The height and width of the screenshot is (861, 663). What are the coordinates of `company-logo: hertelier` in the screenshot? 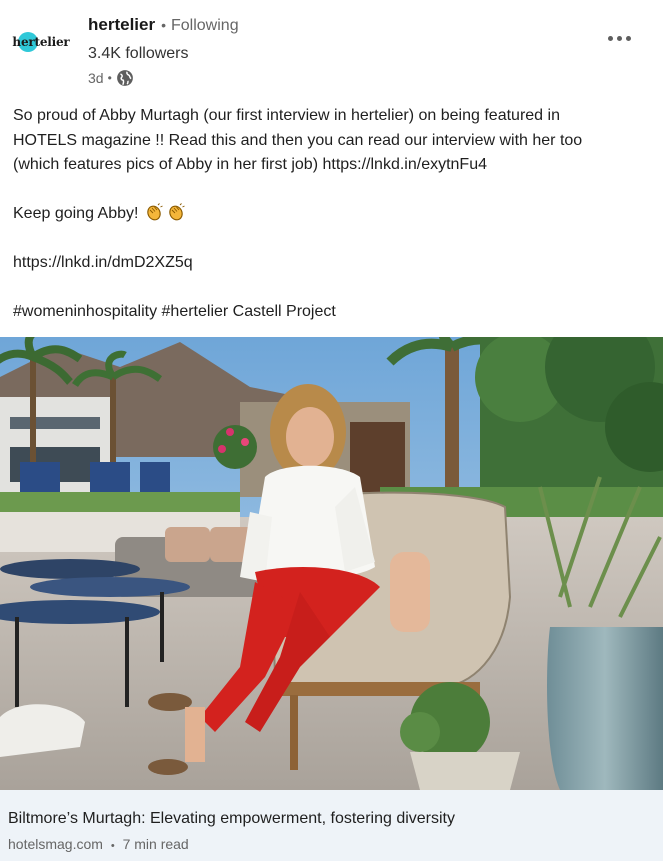 It's located at (41, 42).